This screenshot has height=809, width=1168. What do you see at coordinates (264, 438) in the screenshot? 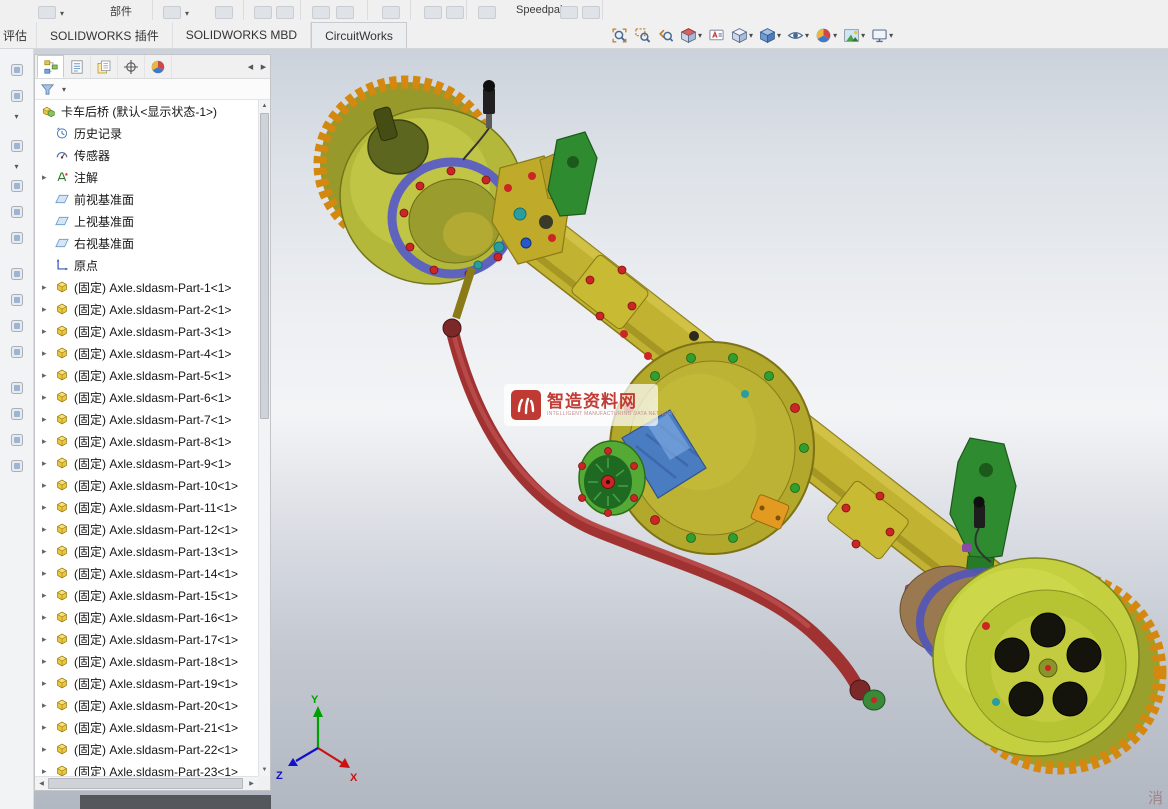
I see `tree-vertical-scrollbar: ▲ ▼` at bounding box center [264, 438].